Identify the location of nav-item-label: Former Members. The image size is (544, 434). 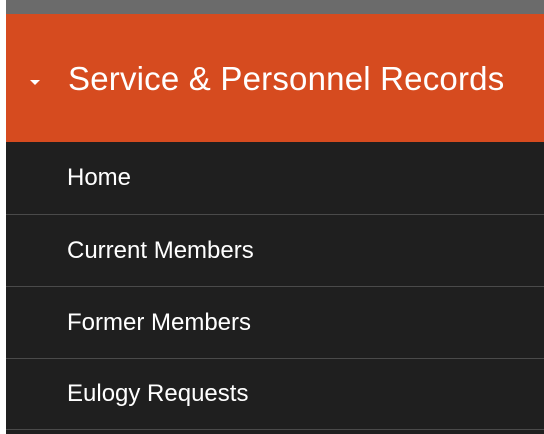
(159, 322).